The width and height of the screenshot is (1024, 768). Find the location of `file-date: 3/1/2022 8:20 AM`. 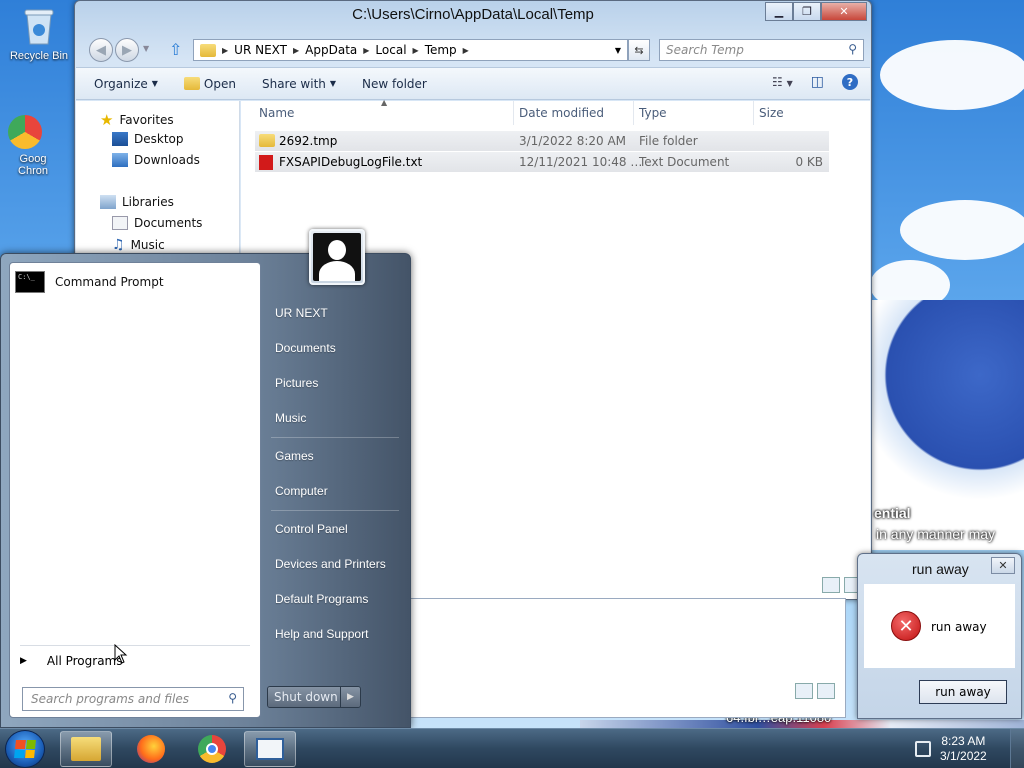

file-date: 3/1/2022 8:20 AM is located at coordinates (573, 141).